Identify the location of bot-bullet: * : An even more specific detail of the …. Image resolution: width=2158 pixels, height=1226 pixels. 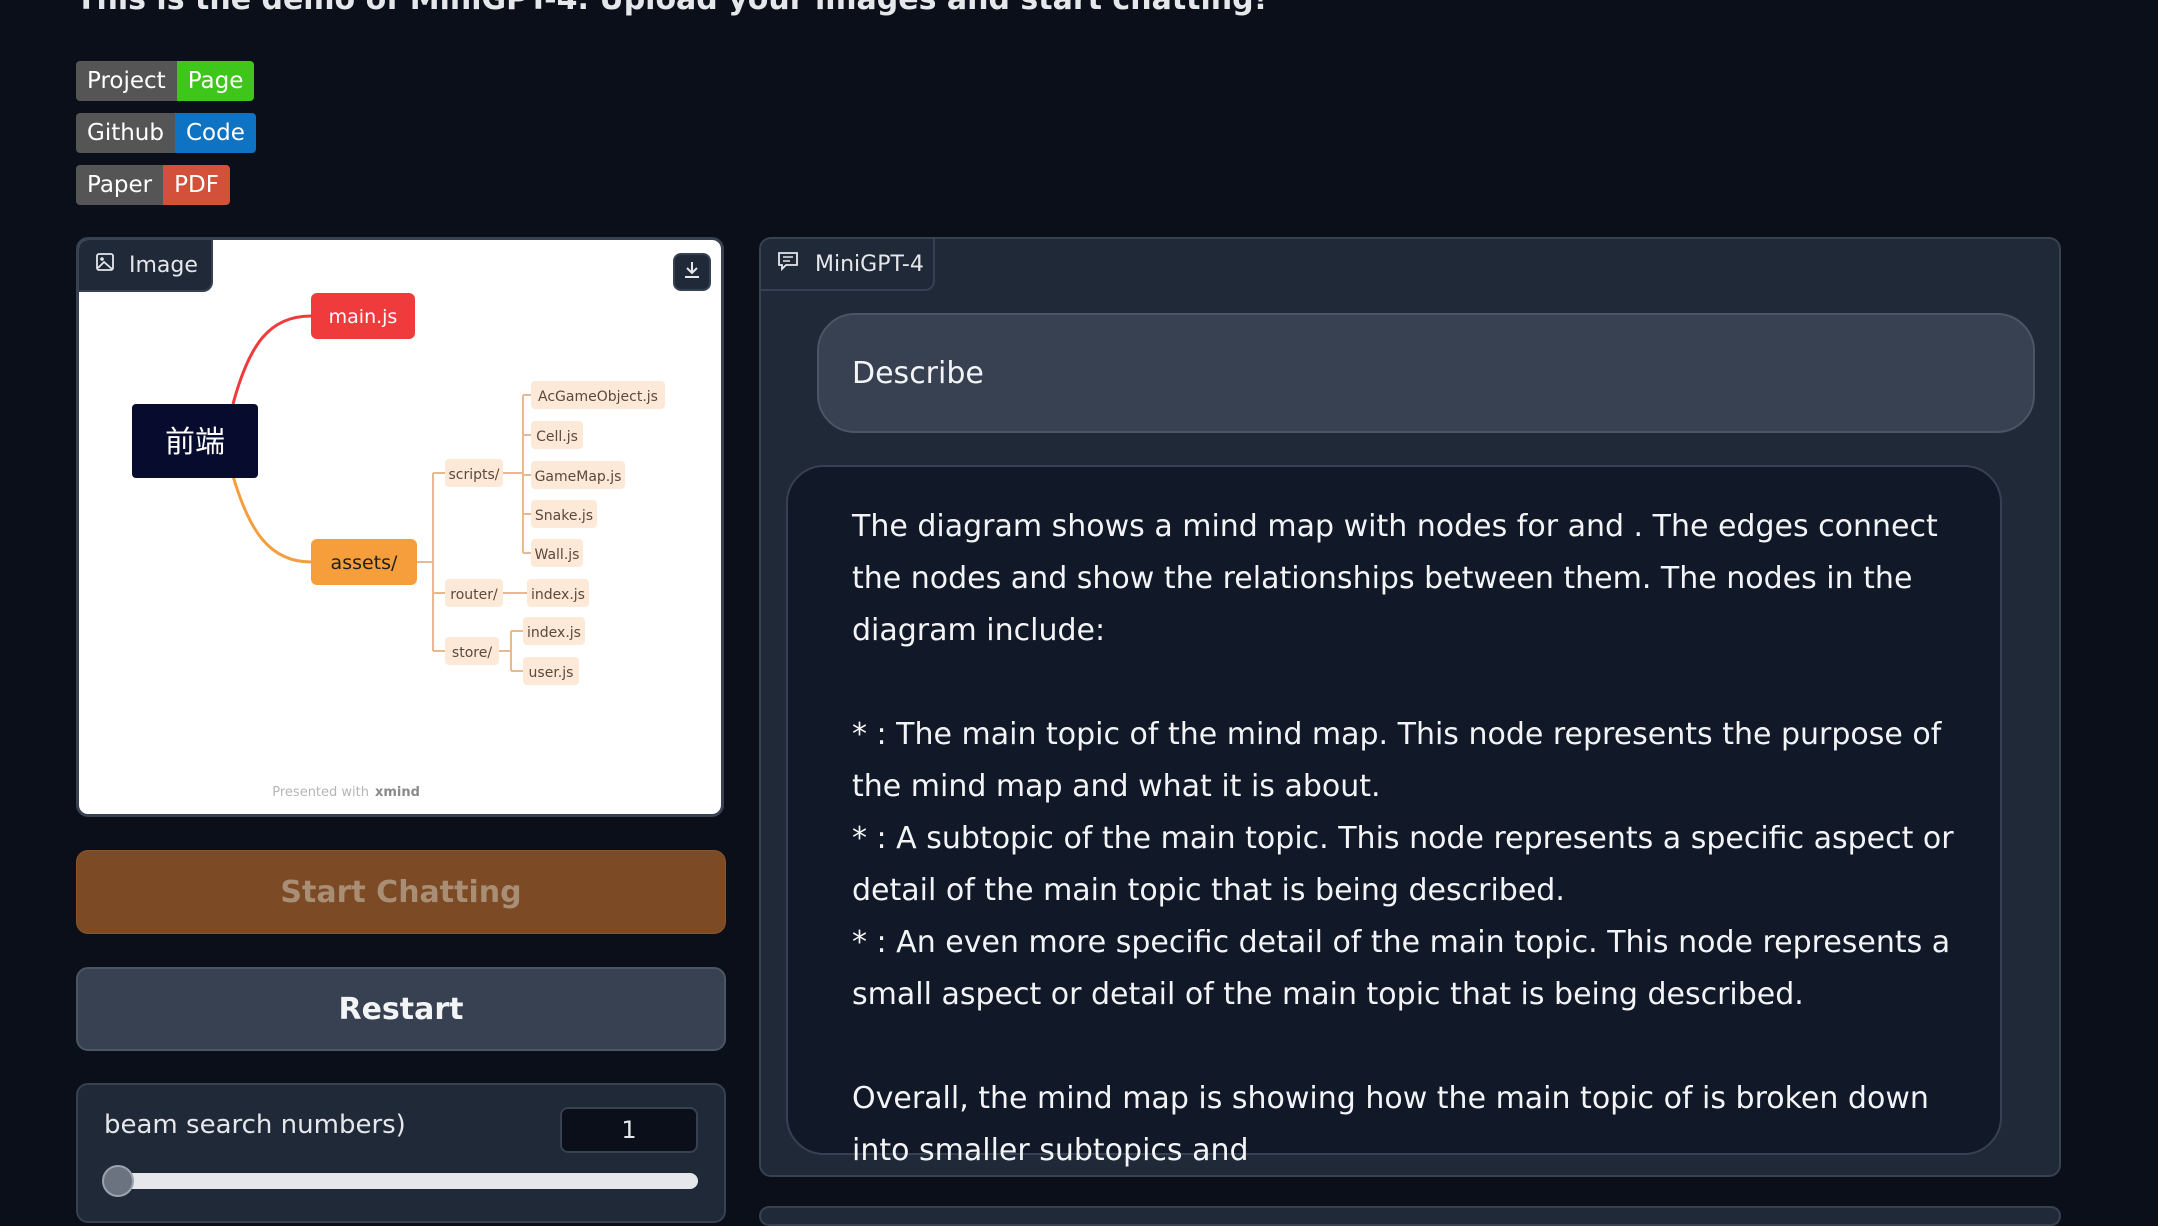
(1401, 968).